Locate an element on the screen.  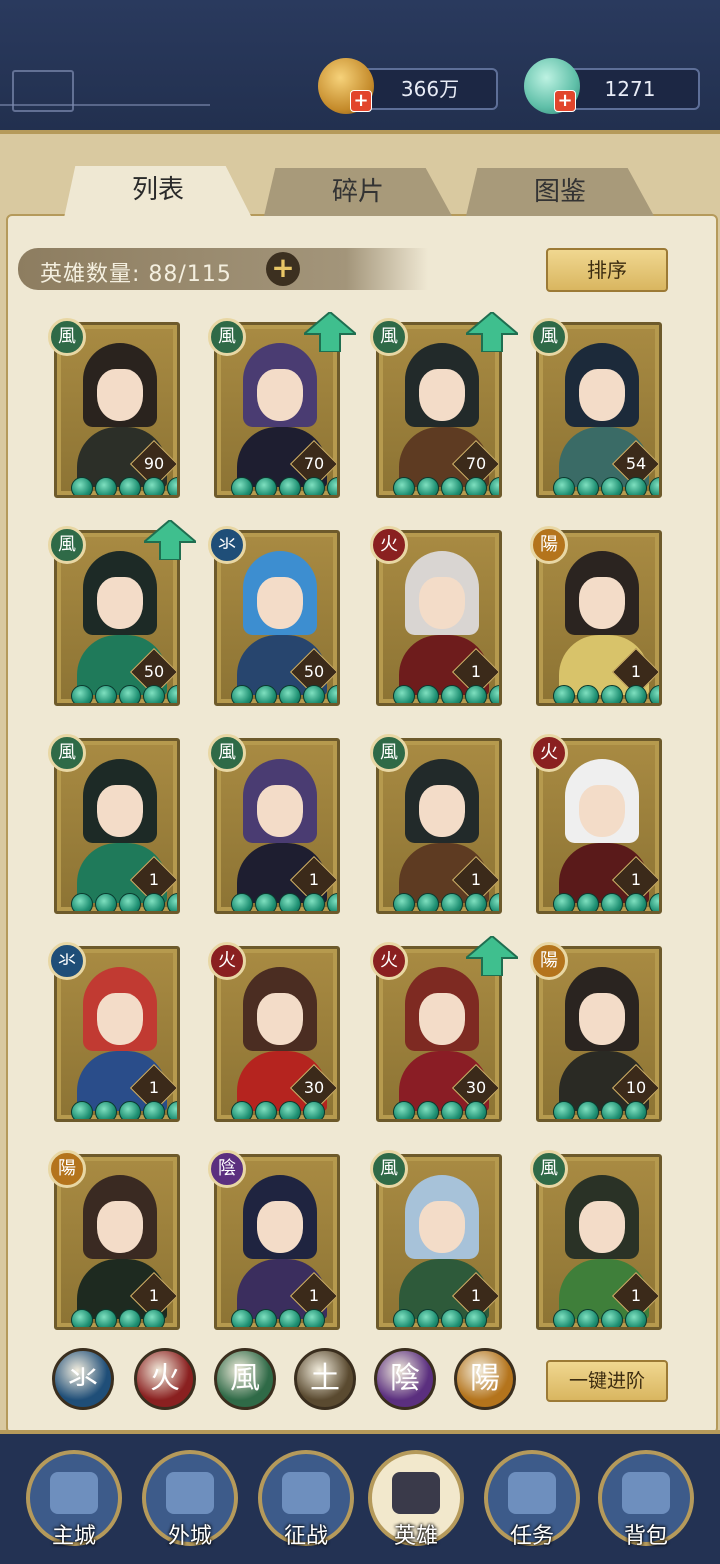
filter-yin-button: 陰 is located at coordinates (405, 1379).